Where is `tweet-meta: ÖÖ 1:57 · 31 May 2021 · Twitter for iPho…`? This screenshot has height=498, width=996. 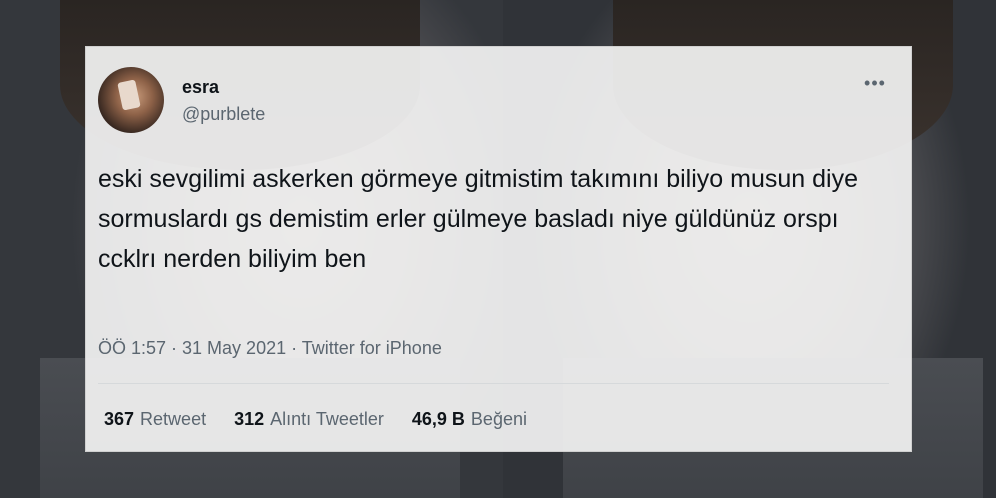 tweet-meta: ÖÖ 1:57 · 31 May 2021 · Twitter for iPho… is located at coordinates (270, 348).